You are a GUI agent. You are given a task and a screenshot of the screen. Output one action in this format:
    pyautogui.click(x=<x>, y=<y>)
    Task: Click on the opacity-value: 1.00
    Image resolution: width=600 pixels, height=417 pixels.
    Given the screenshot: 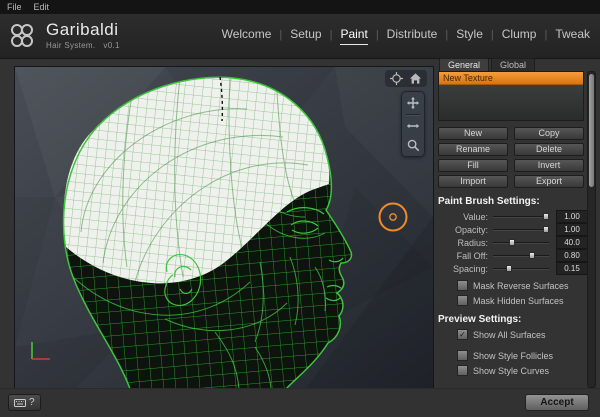 What is the action you would take?
    pyautogui.click(x=572, y=229)
    